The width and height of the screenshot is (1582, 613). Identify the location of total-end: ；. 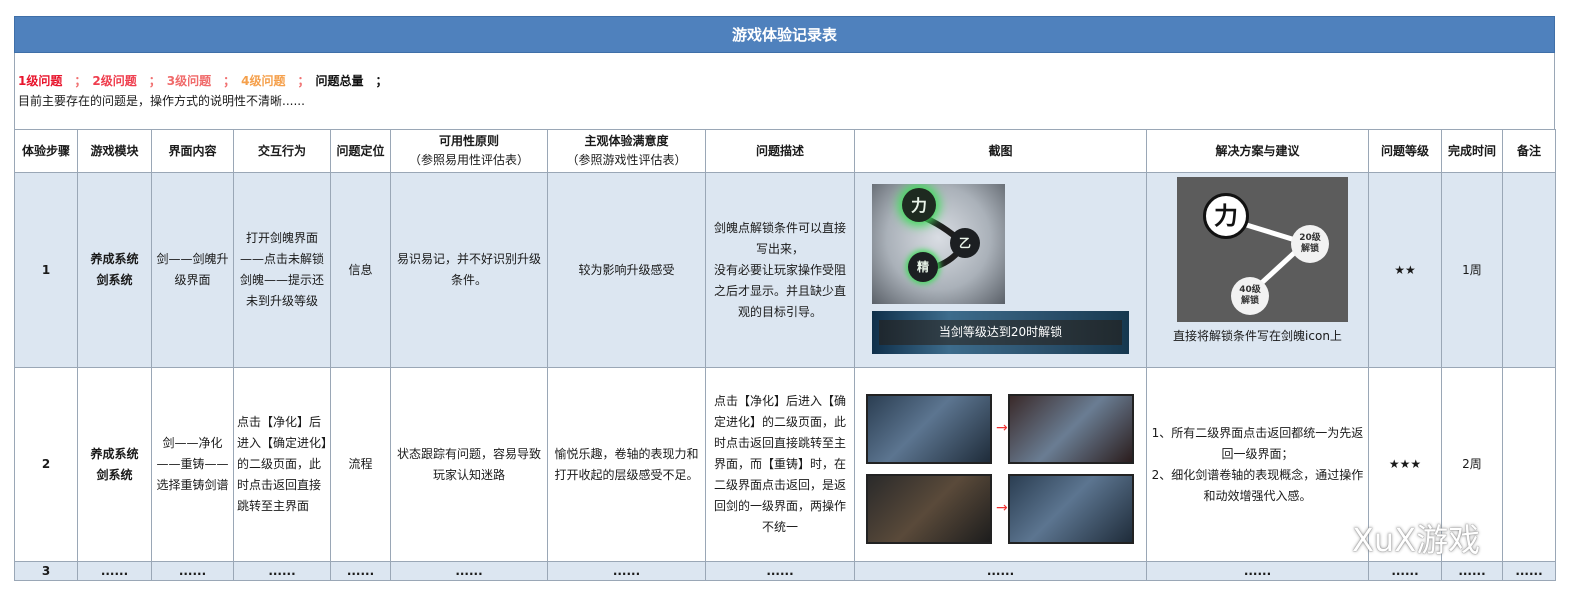
(381, 80).